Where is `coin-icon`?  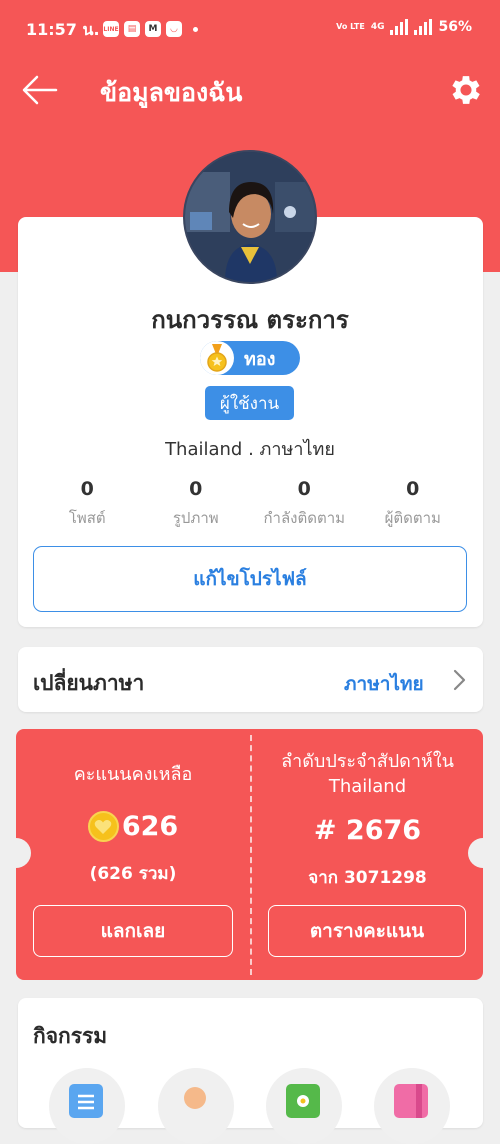 coin-icon is located at coordinates (103, 826).